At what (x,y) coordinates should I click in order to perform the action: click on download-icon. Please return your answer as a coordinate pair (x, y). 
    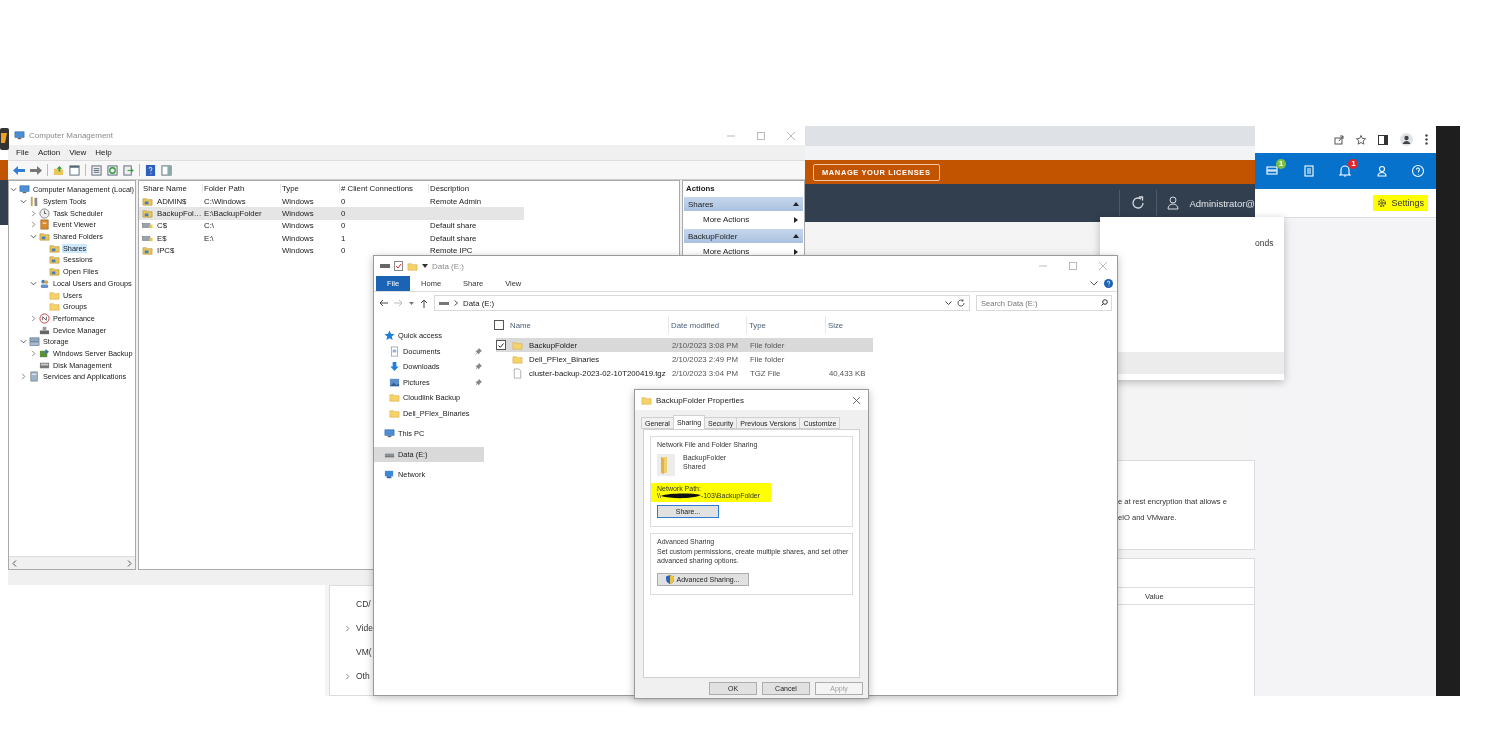
    Looking at the image, I should click on (394, 367).